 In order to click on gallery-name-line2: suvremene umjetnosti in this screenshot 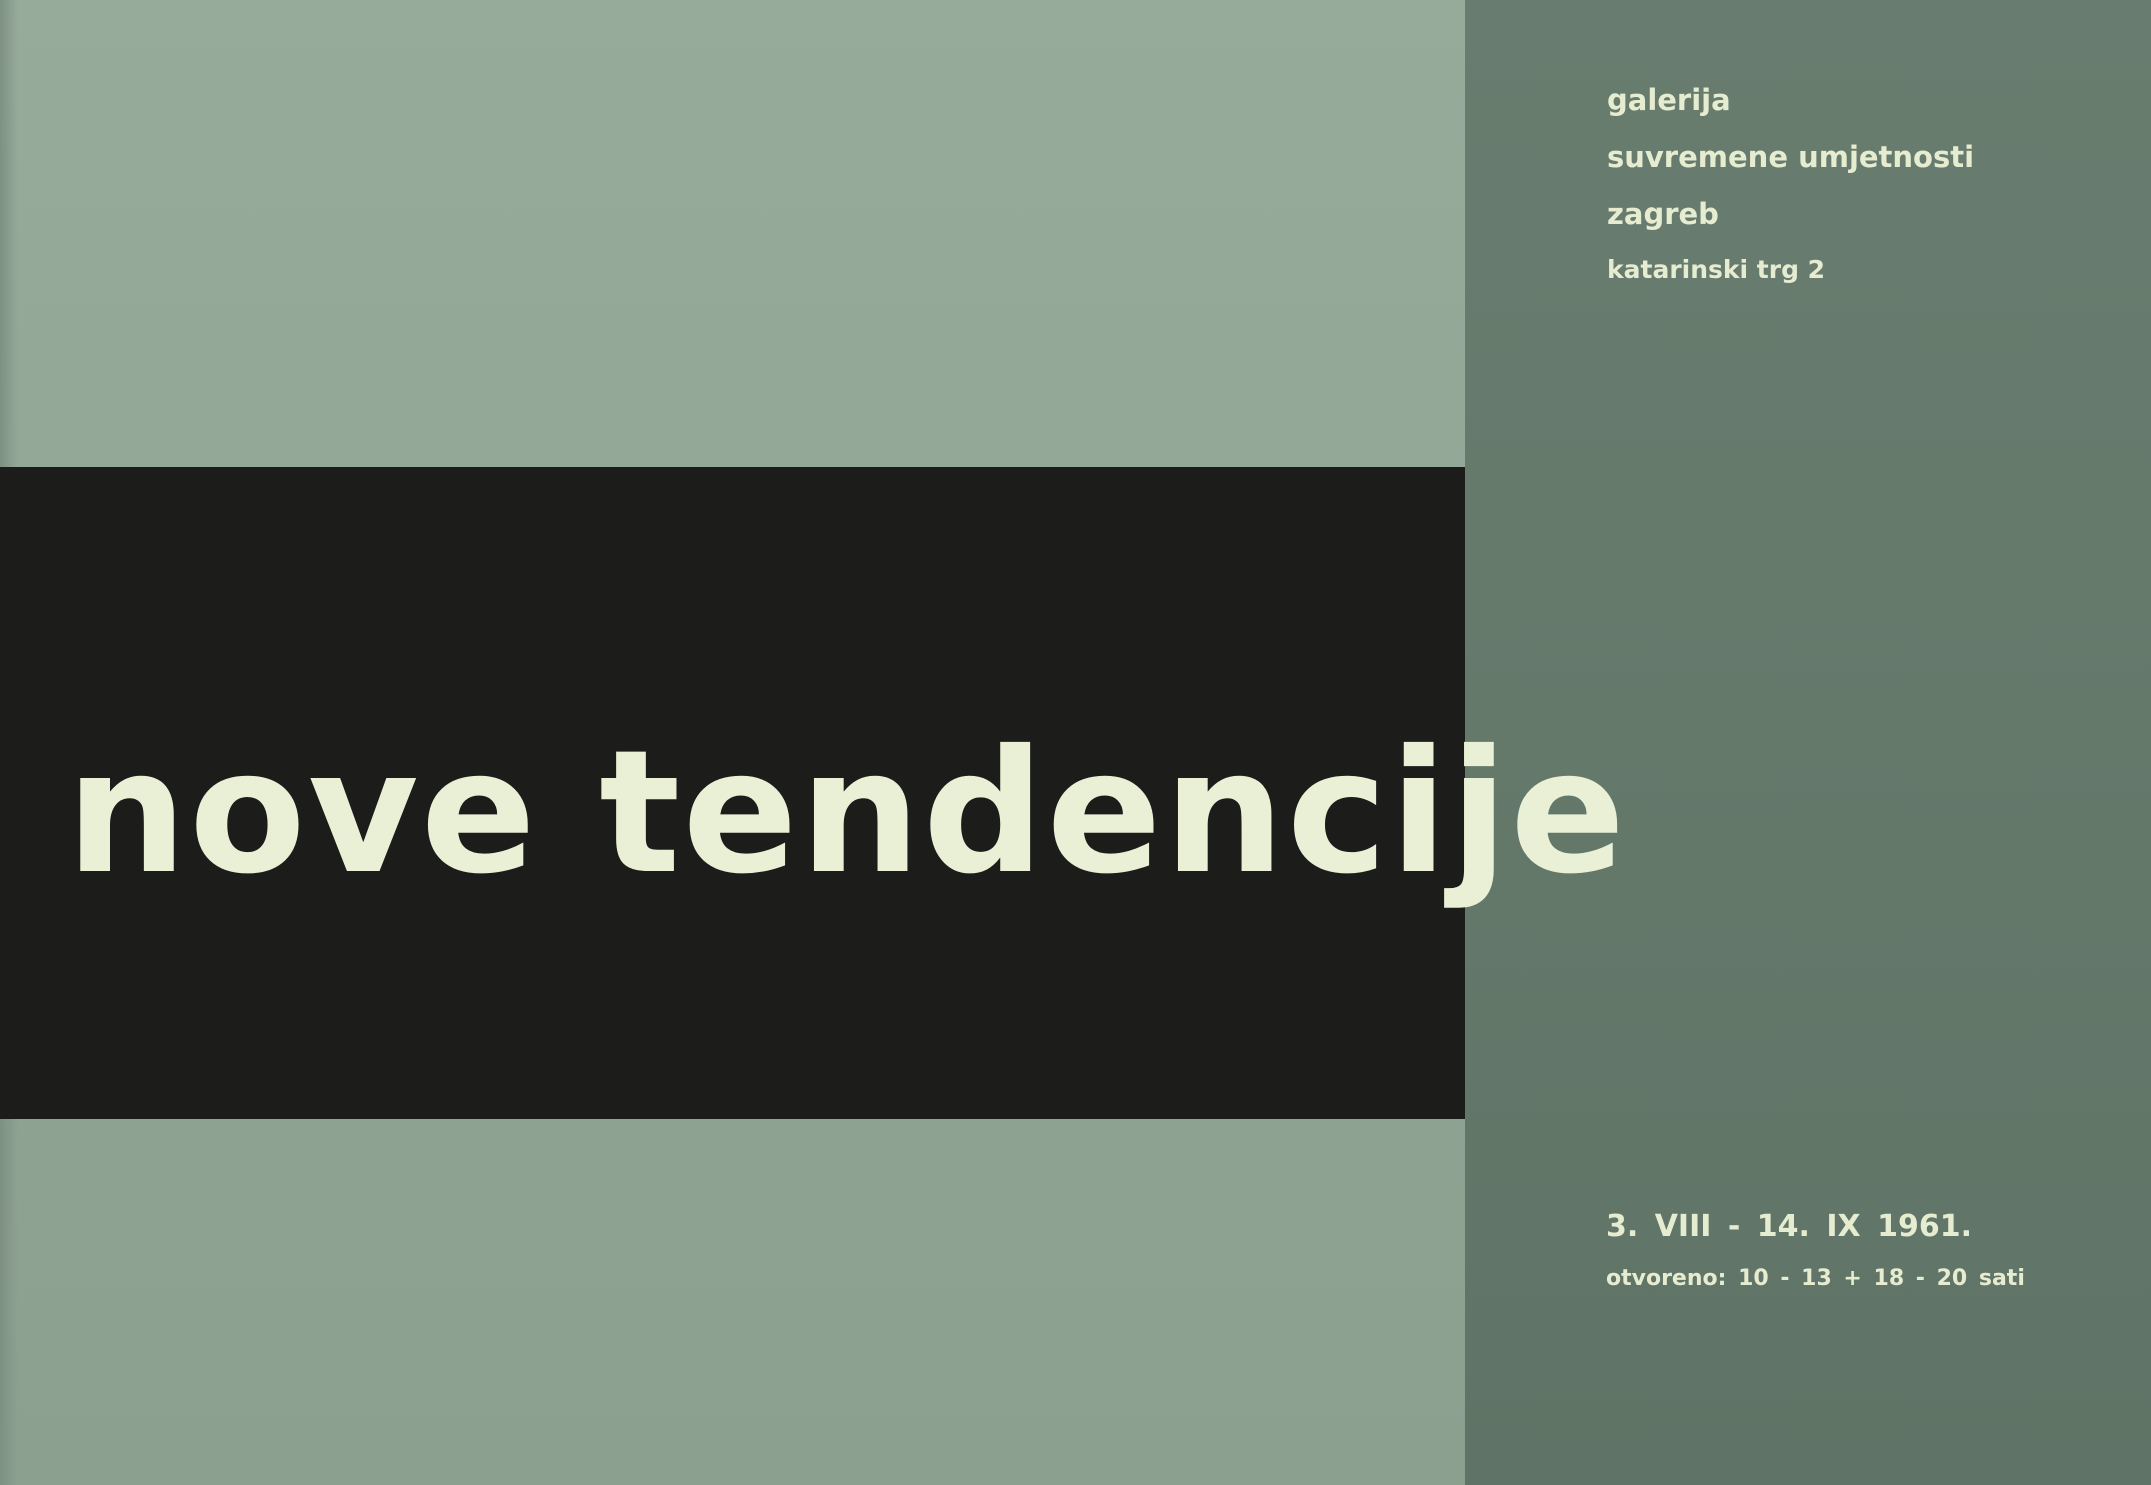, I will do `click(1791, 157)`.